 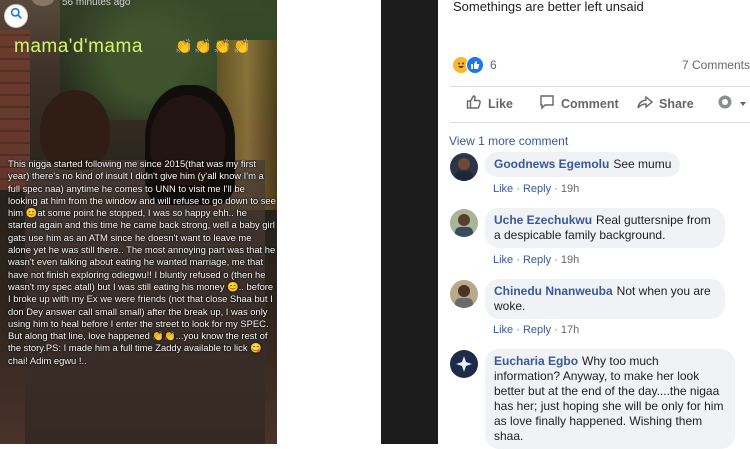 What do you see at coordinates (605, 299) in the screenshot?
I see `comment-bubble: Chinedu Nnanweuba Not when you are woke.` at bounding box center [605, 299].